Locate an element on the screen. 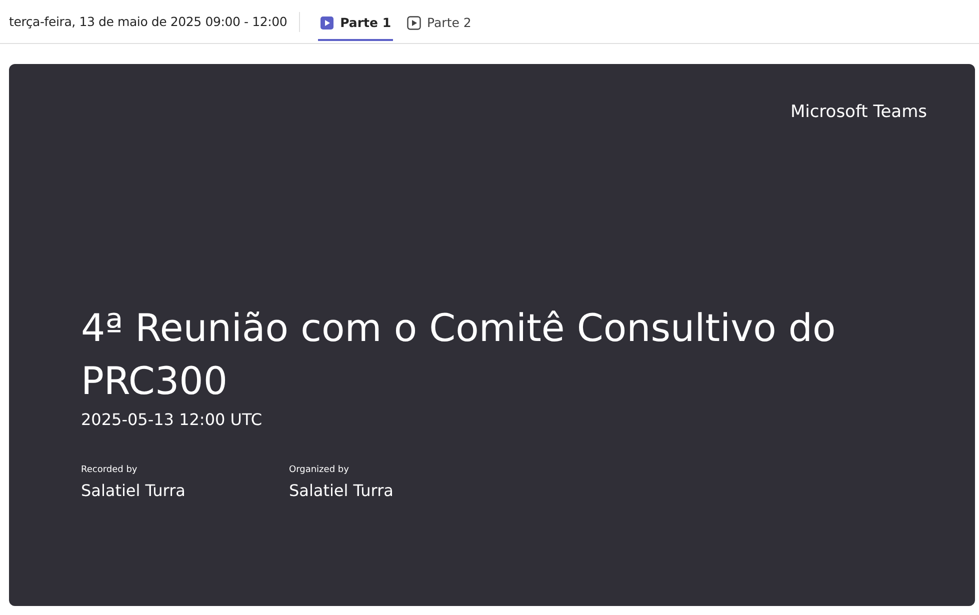 Image resolution: width=979 pixels, height=615 pixels. brand-label: Microsoft Teams is located at coordinates (858, 112).